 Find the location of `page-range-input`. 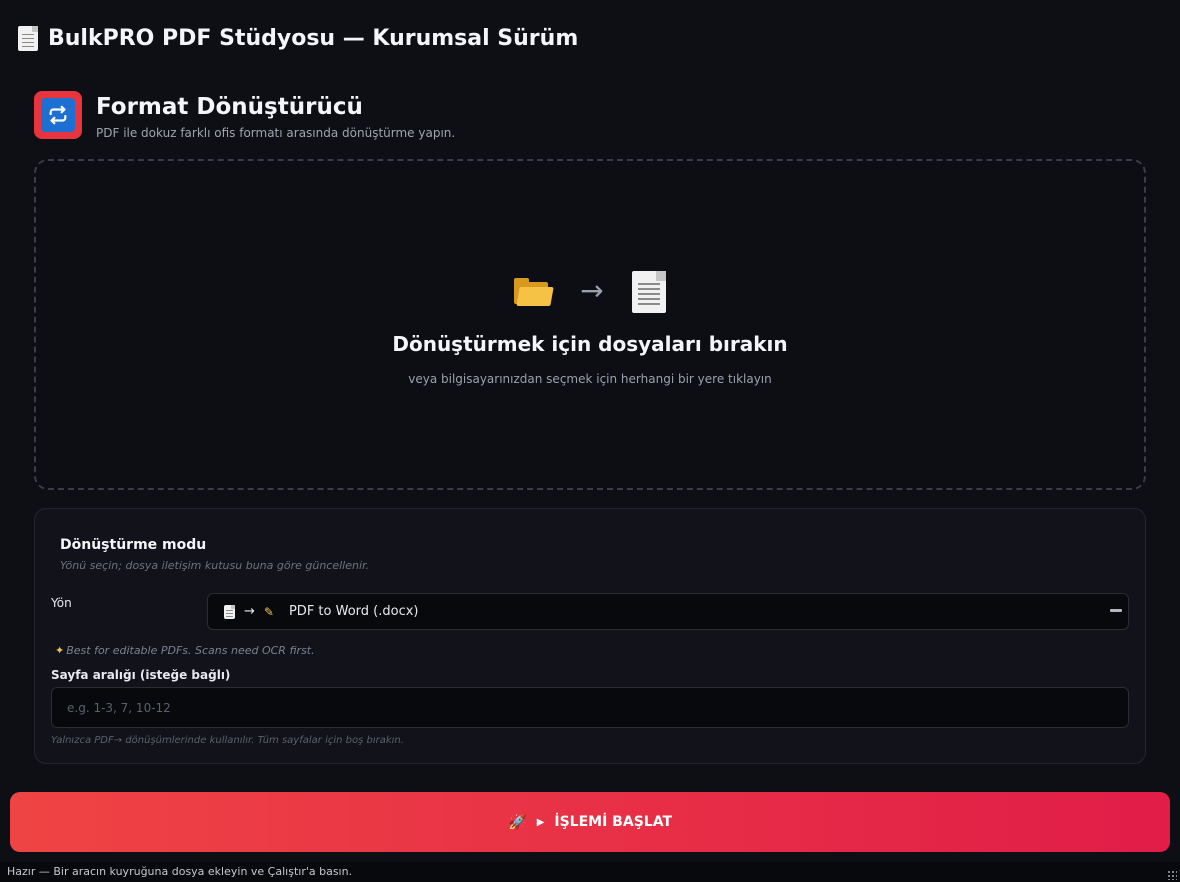

page-range-input is located at coordinates (590, 707).